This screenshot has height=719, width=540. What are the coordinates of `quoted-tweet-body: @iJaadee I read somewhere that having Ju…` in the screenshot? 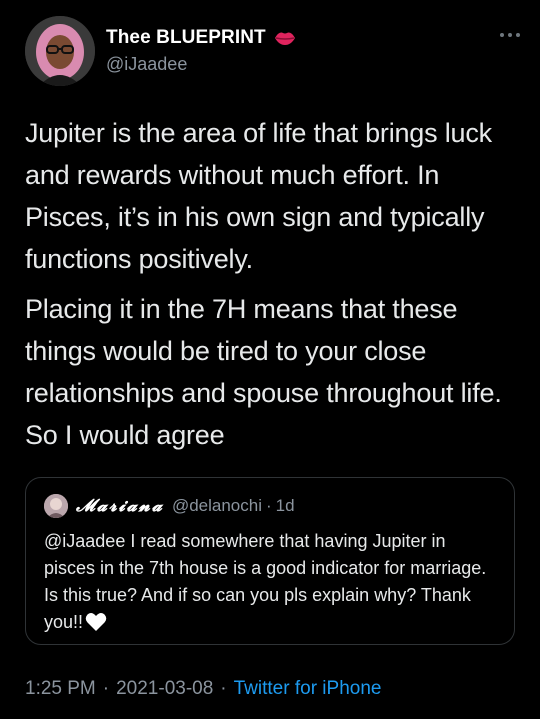 It's located at (265, 581).